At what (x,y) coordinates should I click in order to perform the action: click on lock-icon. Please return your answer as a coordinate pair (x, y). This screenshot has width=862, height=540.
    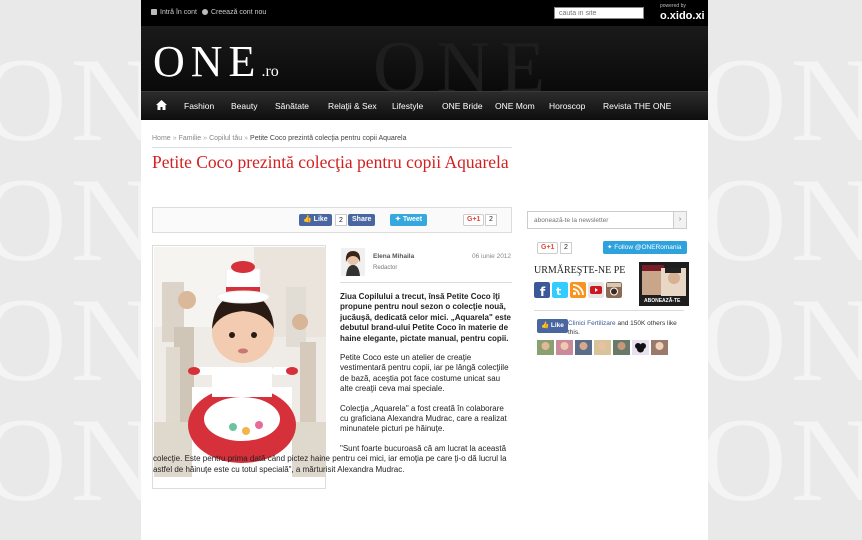
    Looking at the image, I should click on (154, 12).